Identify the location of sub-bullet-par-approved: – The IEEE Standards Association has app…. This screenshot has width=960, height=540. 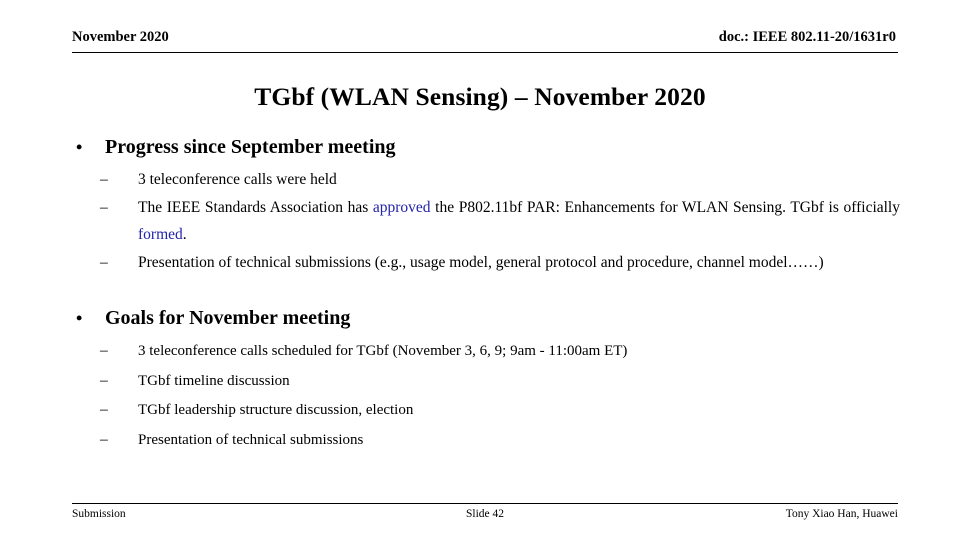
(481, 221).